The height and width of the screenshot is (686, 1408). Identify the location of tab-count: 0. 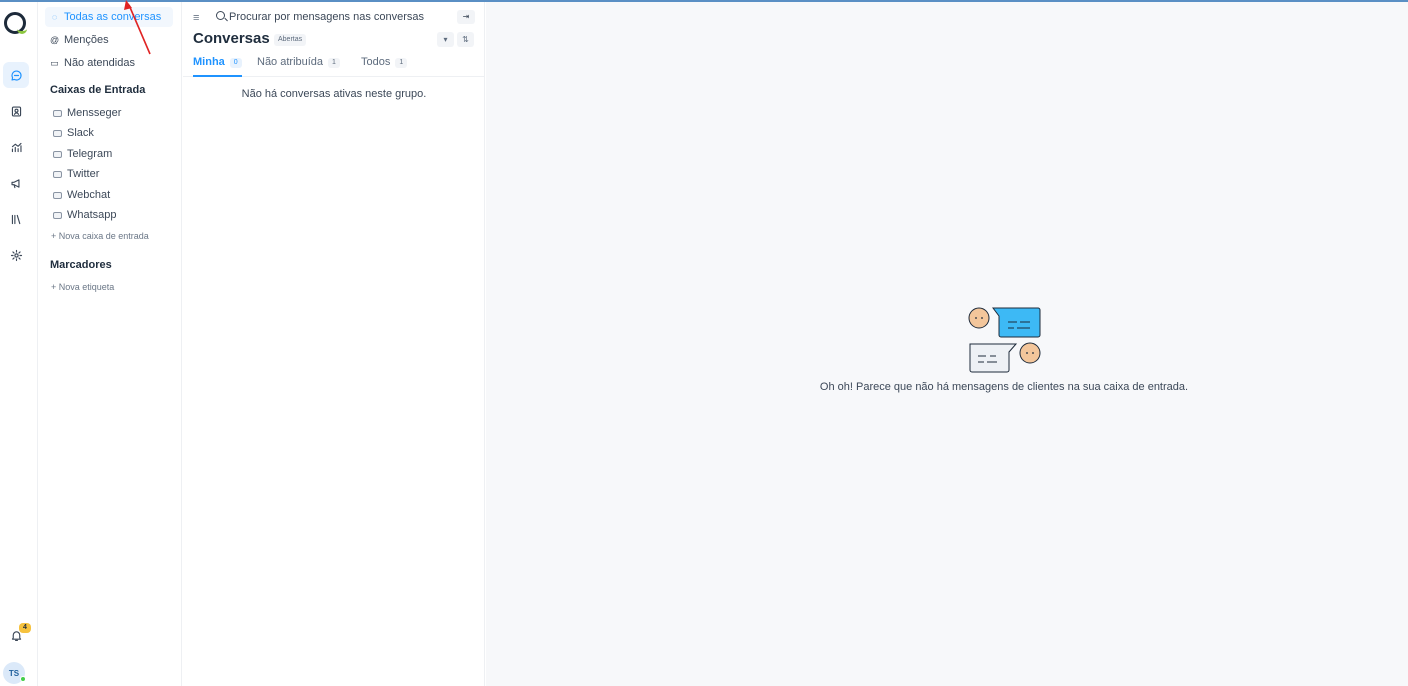
(235, 63).